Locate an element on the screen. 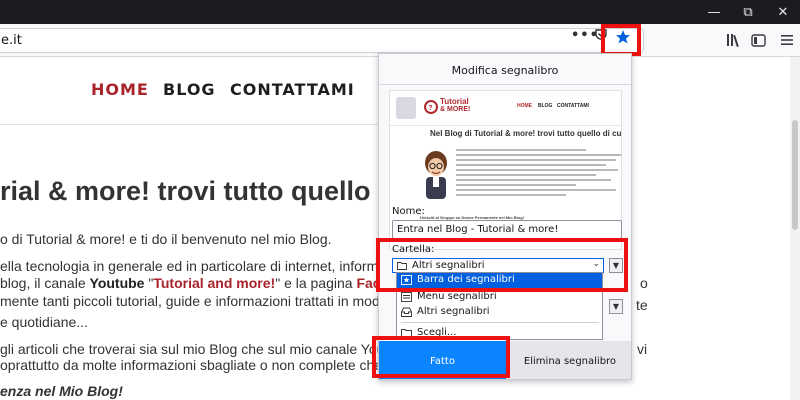 This screenshot has width=800, height=400. folder-option-bookmarks-menu: Menu segnalibri is located at coordinates (499, 297).